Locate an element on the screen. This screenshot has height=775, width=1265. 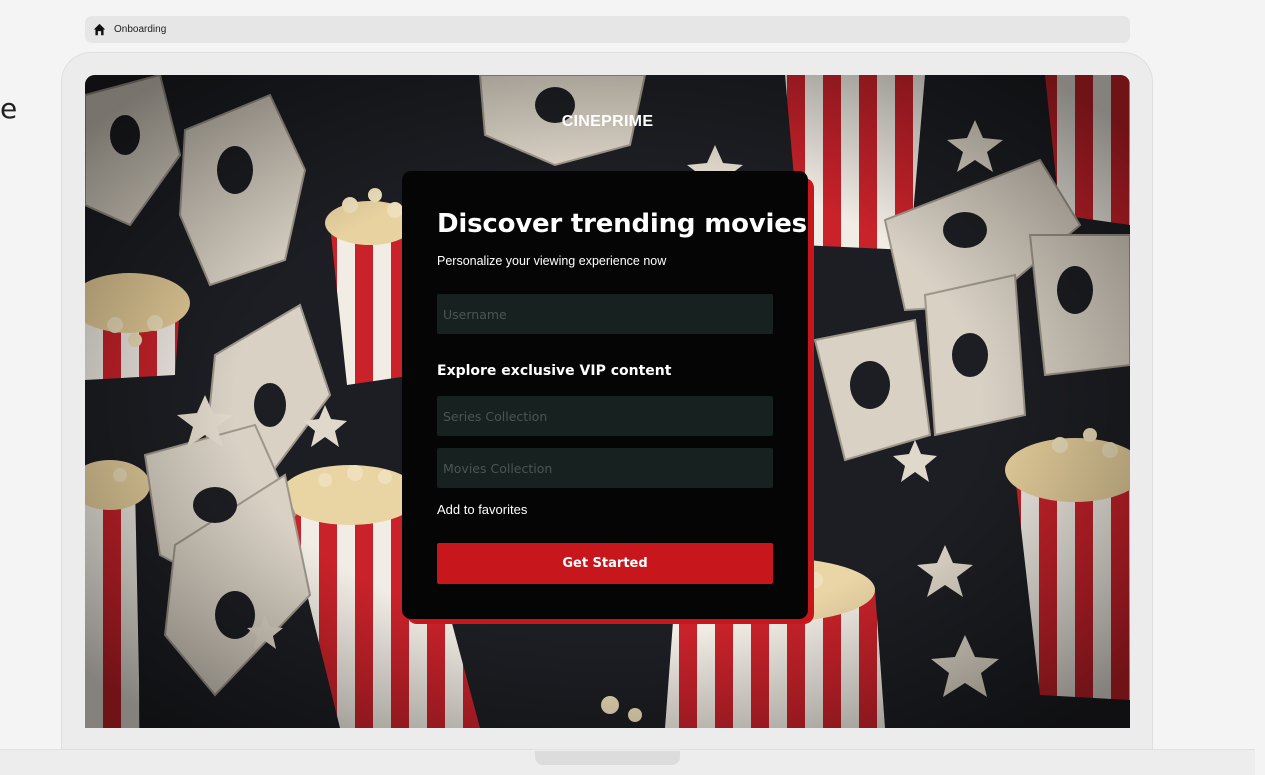
add-to-favorites-link: Add to favorites is located at coordinates (482, 509).